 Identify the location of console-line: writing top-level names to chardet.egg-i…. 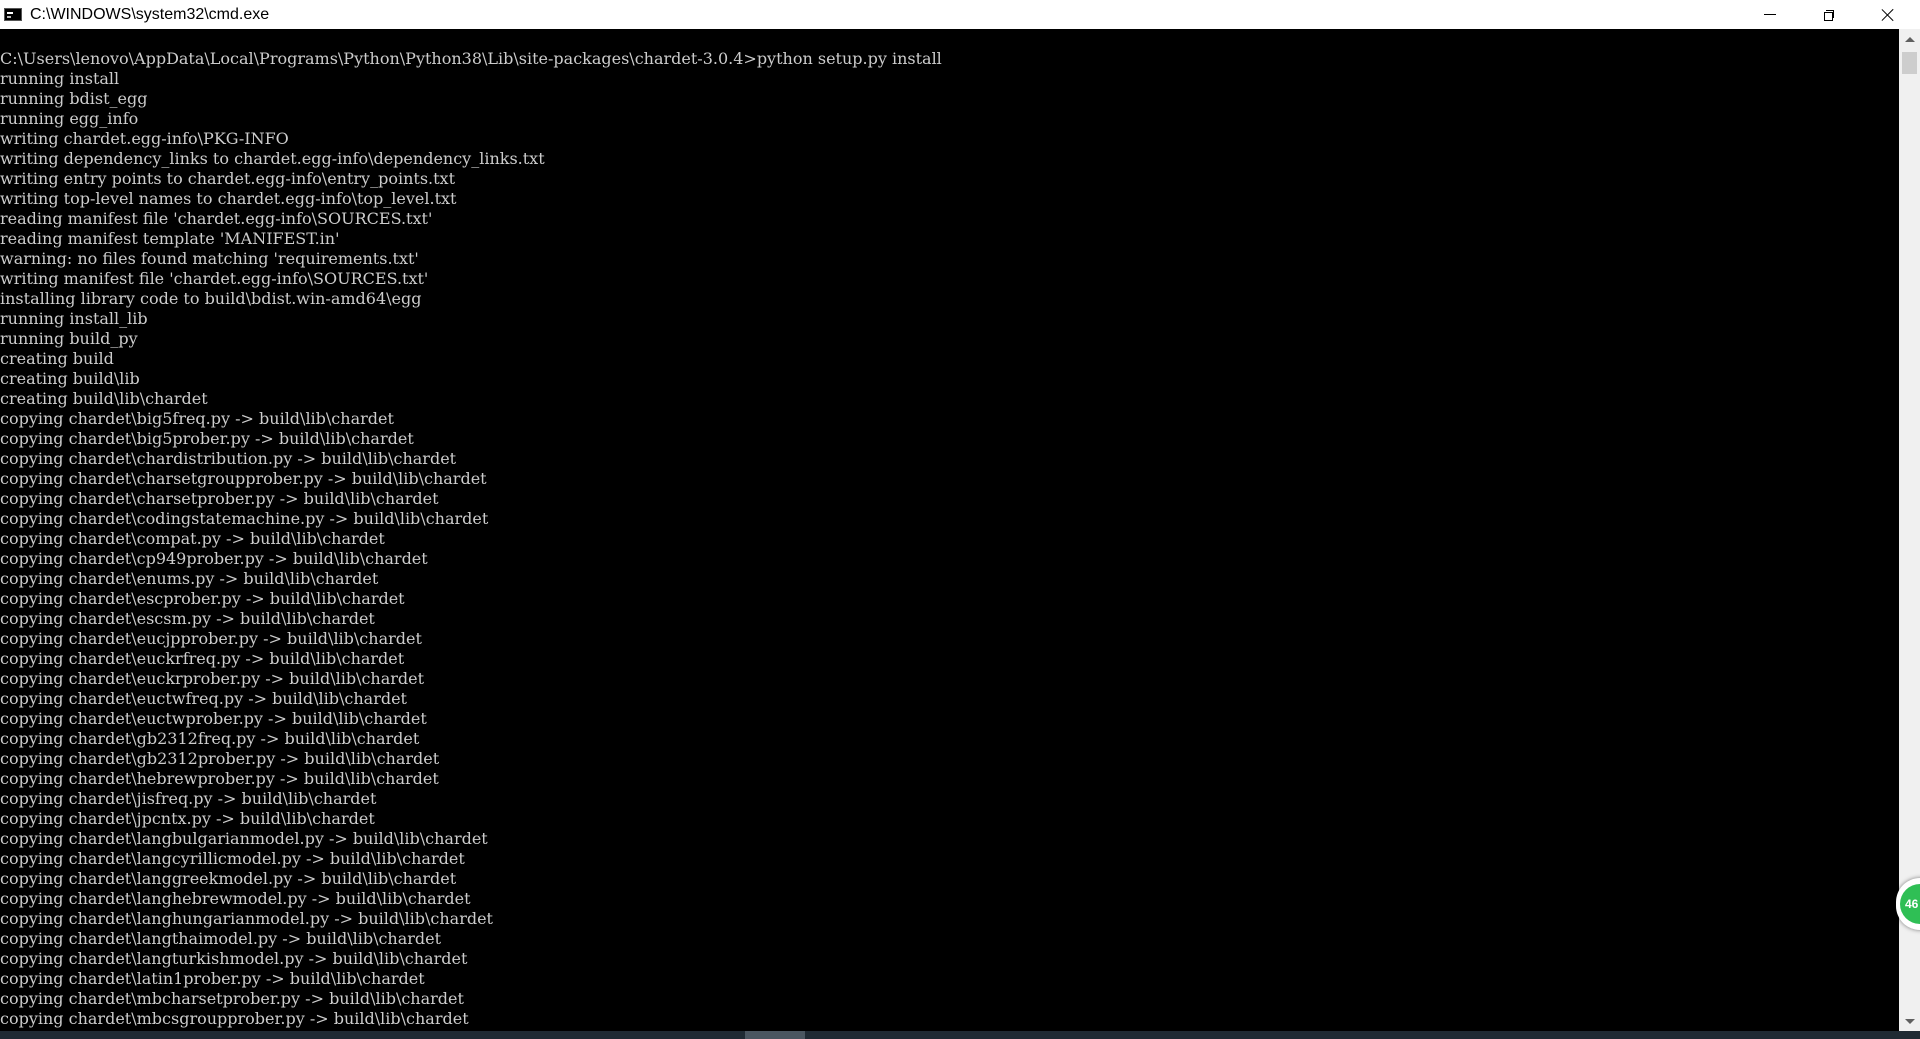
(228, 198).